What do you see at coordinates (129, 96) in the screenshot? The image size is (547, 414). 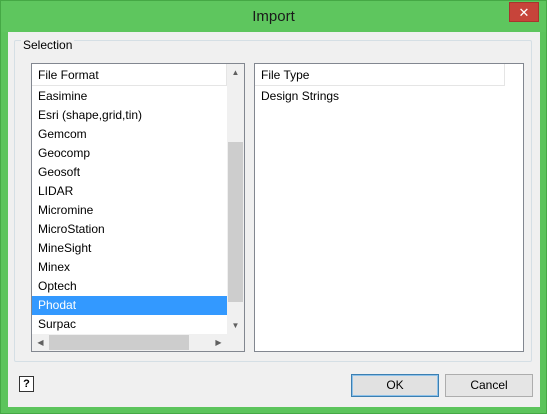 I see `list-item: Easimine` at bounding box center [129, 96].